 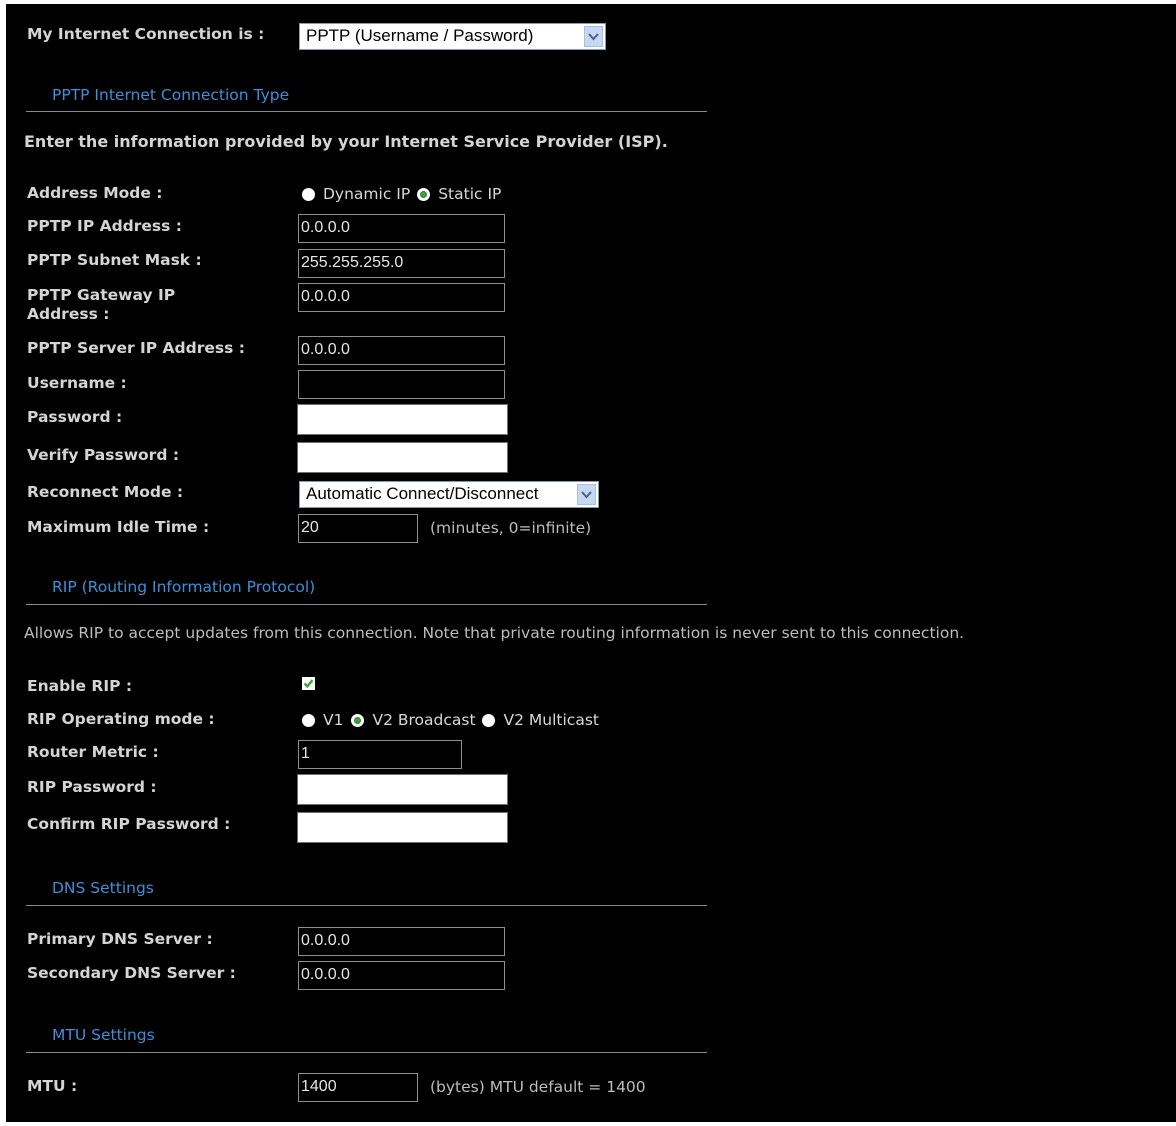 What do you see at coordinates (105, 492) in the screenshot?
I see `reconnect-mode-label: Reconnect Mode :` at bounding box center [105, 492].